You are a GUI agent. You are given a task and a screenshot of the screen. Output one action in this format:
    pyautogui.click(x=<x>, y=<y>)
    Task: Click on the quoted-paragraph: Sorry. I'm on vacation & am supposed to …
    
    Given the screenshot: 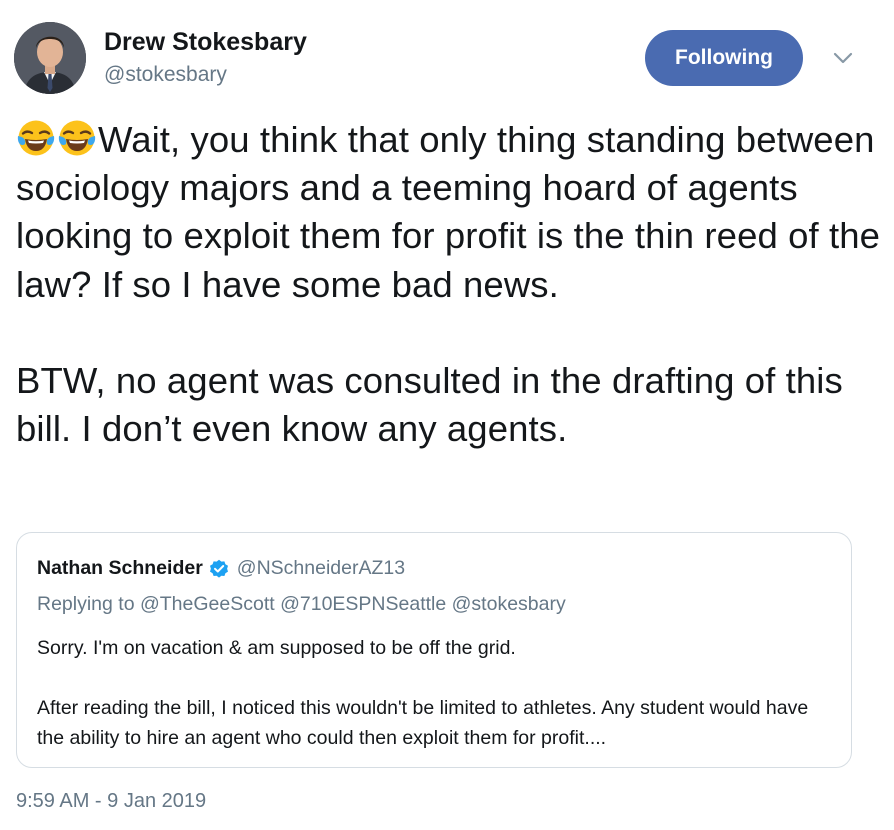 What is the action you would take?
    pyautogui.click(x=276, y=648)
    